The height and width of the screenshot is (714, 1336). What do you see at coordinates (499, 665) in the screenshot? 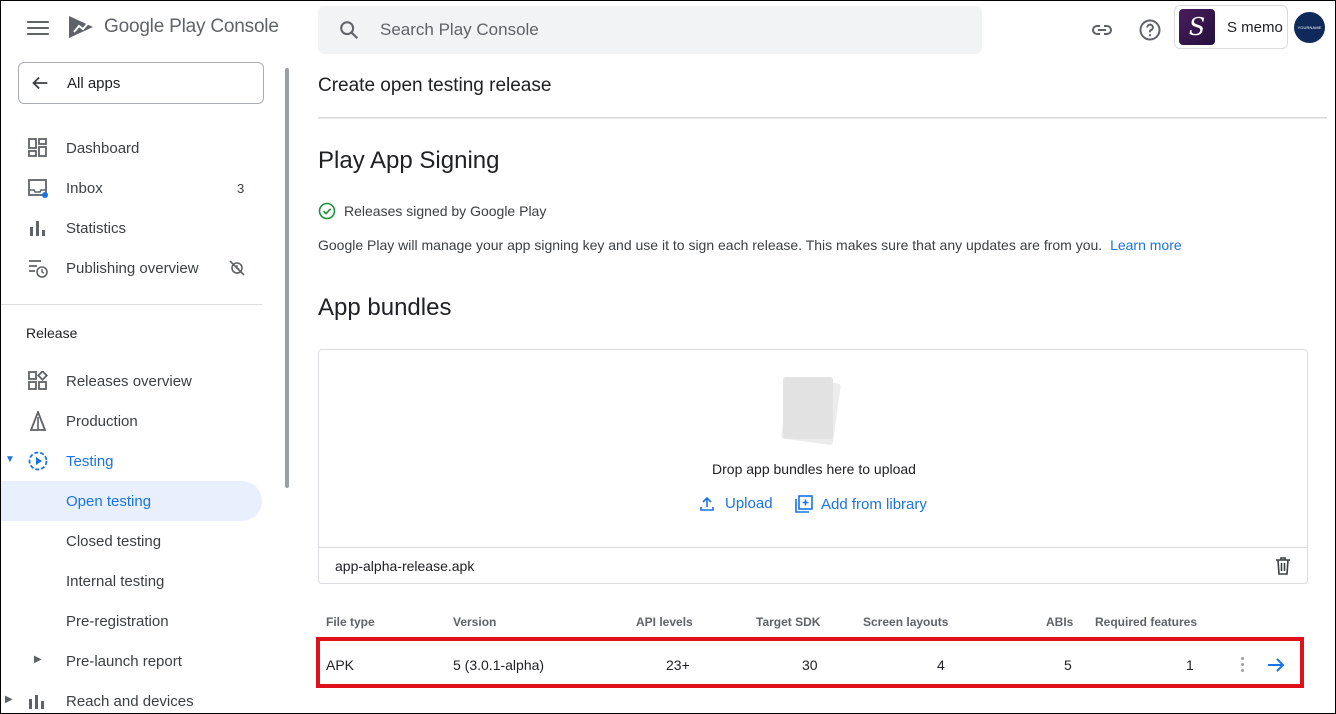
I see `cell-version: 5 (3.0.1-alpha)` at bounding box center [499, 665].